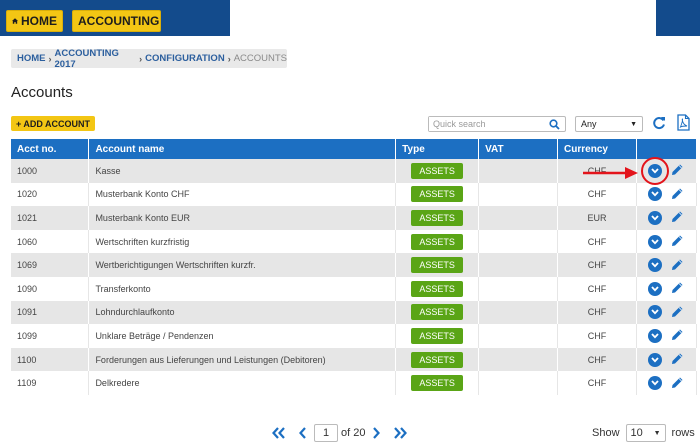  Describe the element at coordinates (488, 124) in the screenshot. I see `search-input` at that location.